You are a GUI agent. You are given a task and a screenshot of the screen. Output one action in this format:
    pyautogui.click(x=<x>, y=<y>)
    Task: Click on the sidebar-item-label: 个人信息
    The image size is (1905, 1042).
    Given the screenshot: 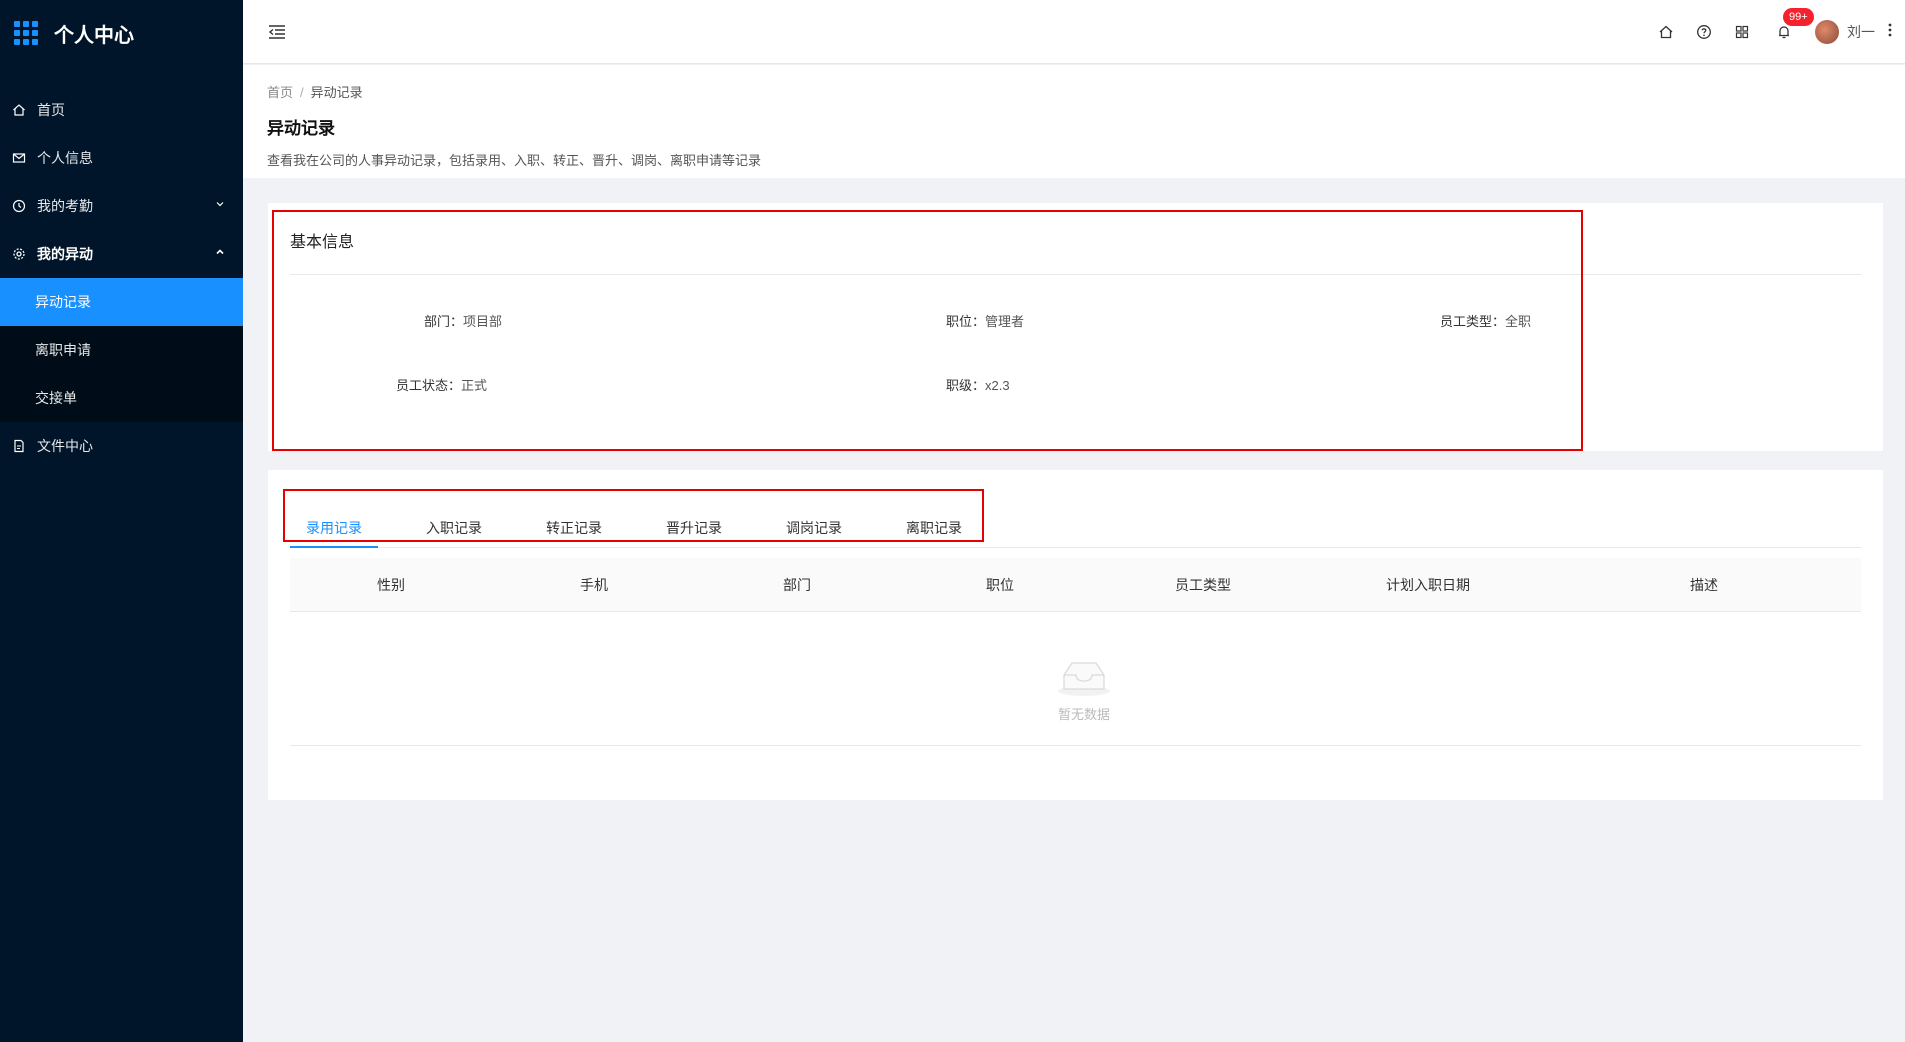 What is the action you would take?
    pyautogui.click(x=65, y=158)
    